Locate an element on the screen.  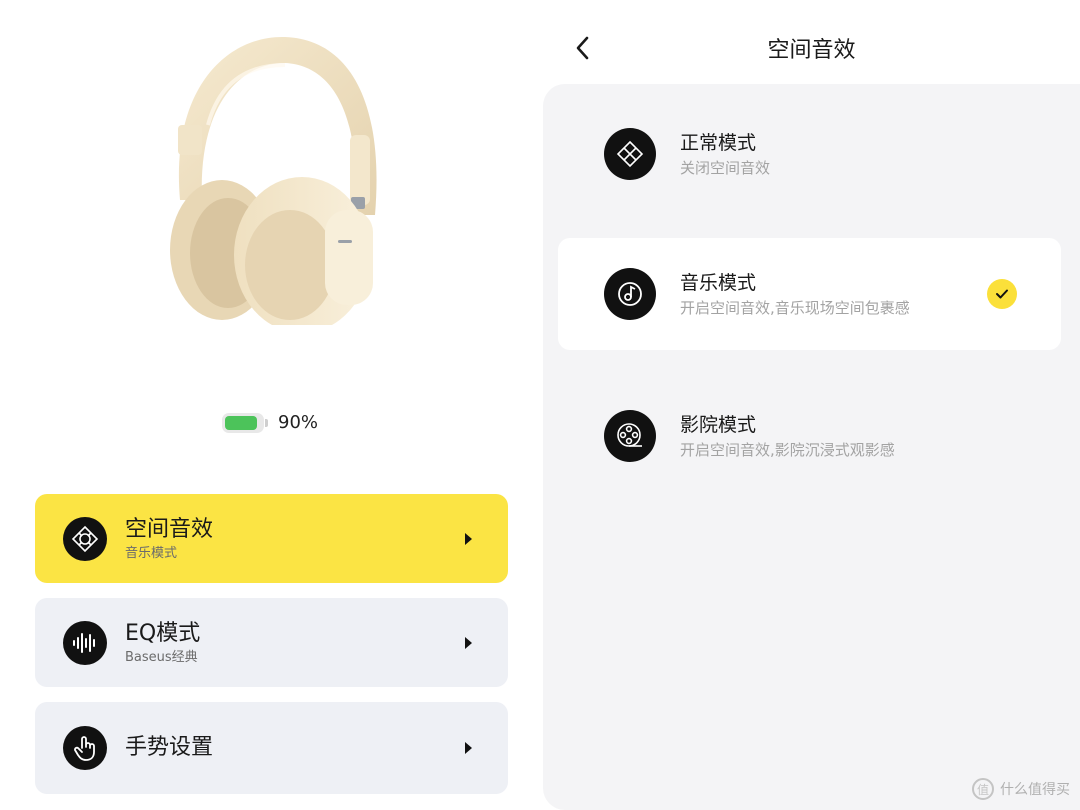
mode-subtitle: 开启空间音效,音乐现场空间包裹感 is located at coordinates (795, 308).